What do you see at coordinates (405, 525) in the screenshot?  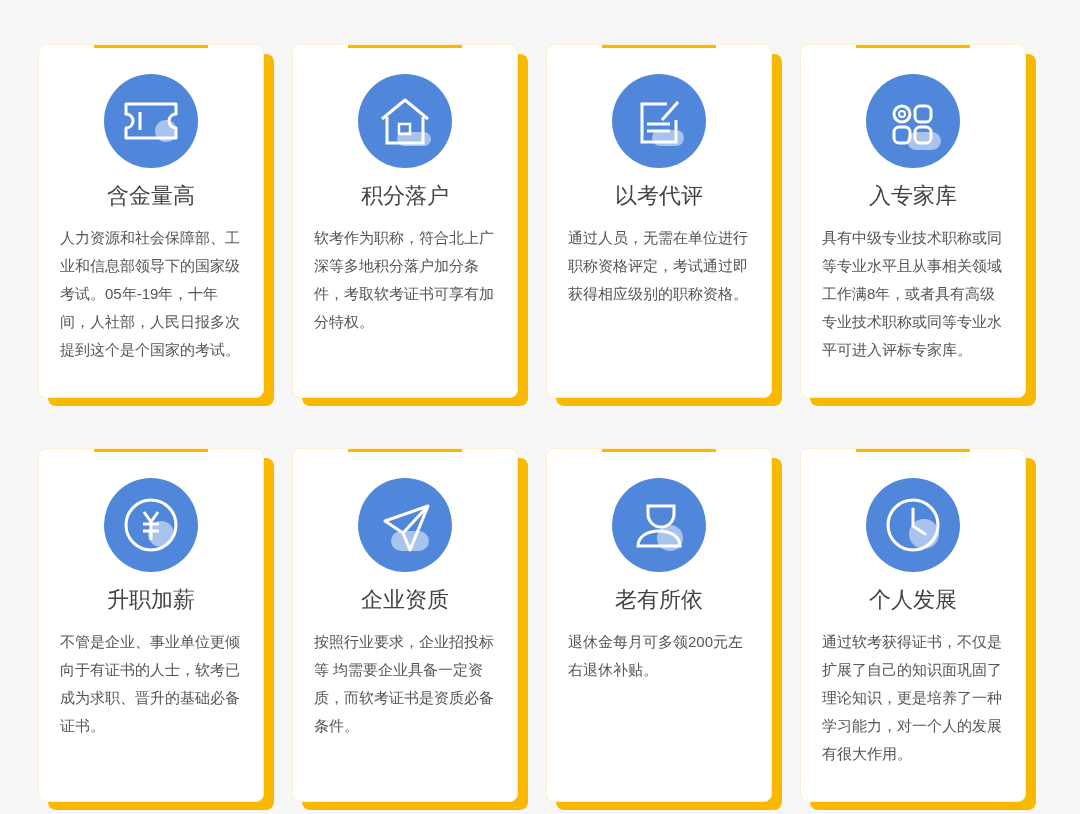 I see `paper-plane-icon` at bounding box center [405, 525].